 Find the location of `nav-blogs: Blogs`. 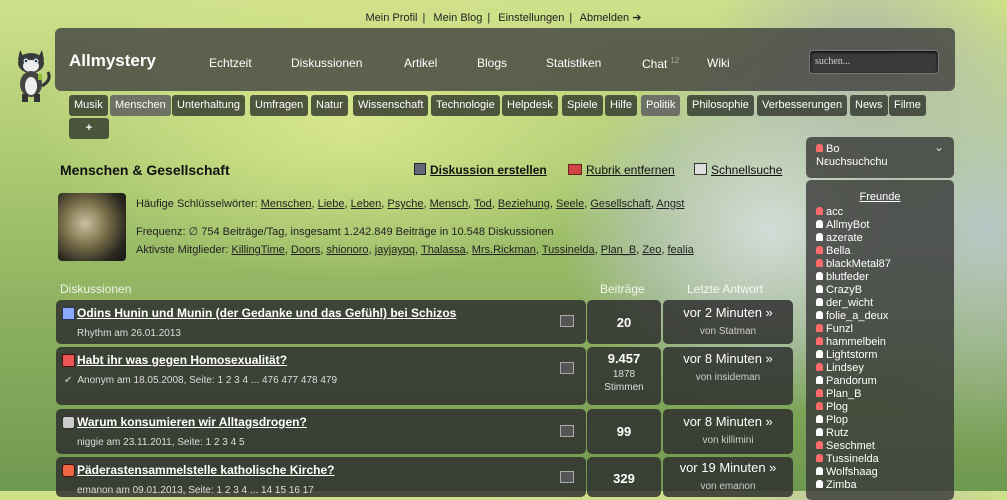

nav-blogs: Blogs is located at coordinates (492, 63).